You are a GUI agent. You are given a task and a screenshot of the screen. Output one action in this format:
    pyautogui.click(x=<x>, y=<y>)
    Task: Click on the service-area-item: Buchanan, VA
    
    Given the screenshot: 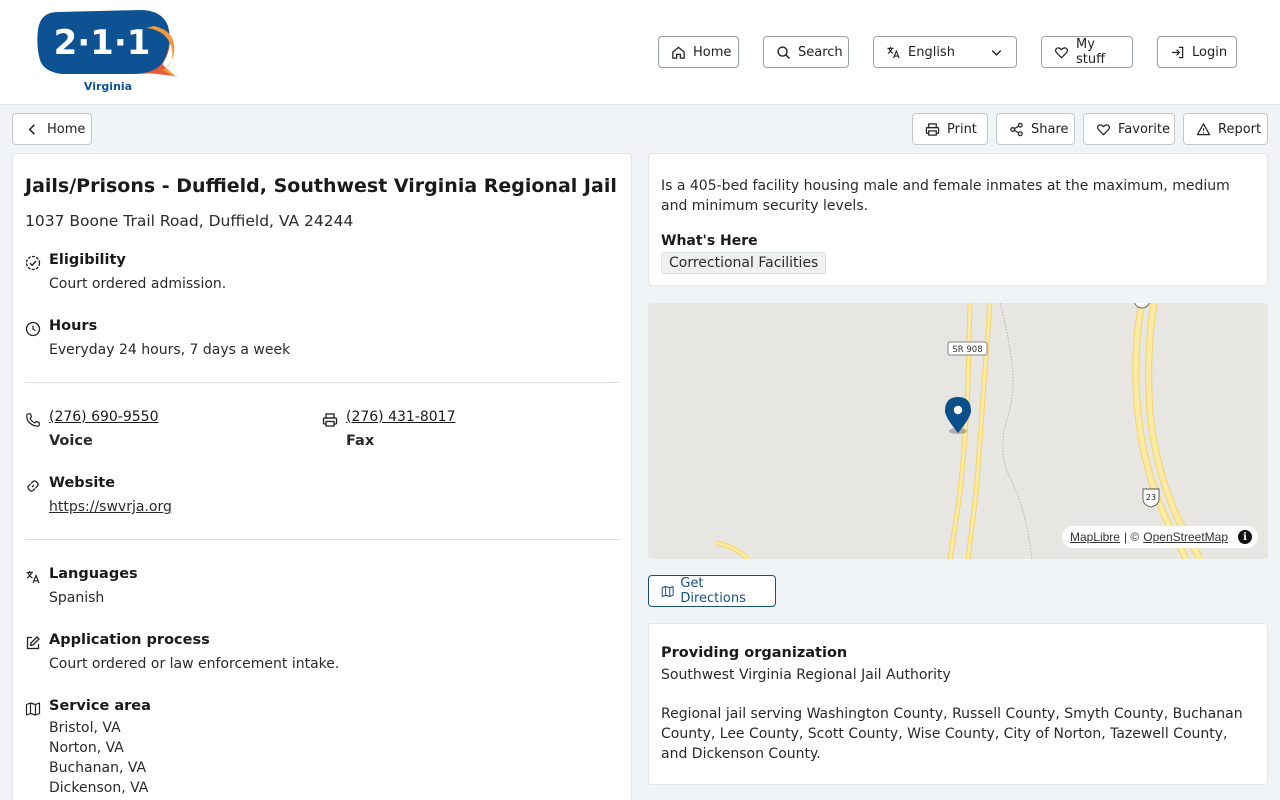 What is the action you would take?
    pyautogui.click(x=98, y=768)
    